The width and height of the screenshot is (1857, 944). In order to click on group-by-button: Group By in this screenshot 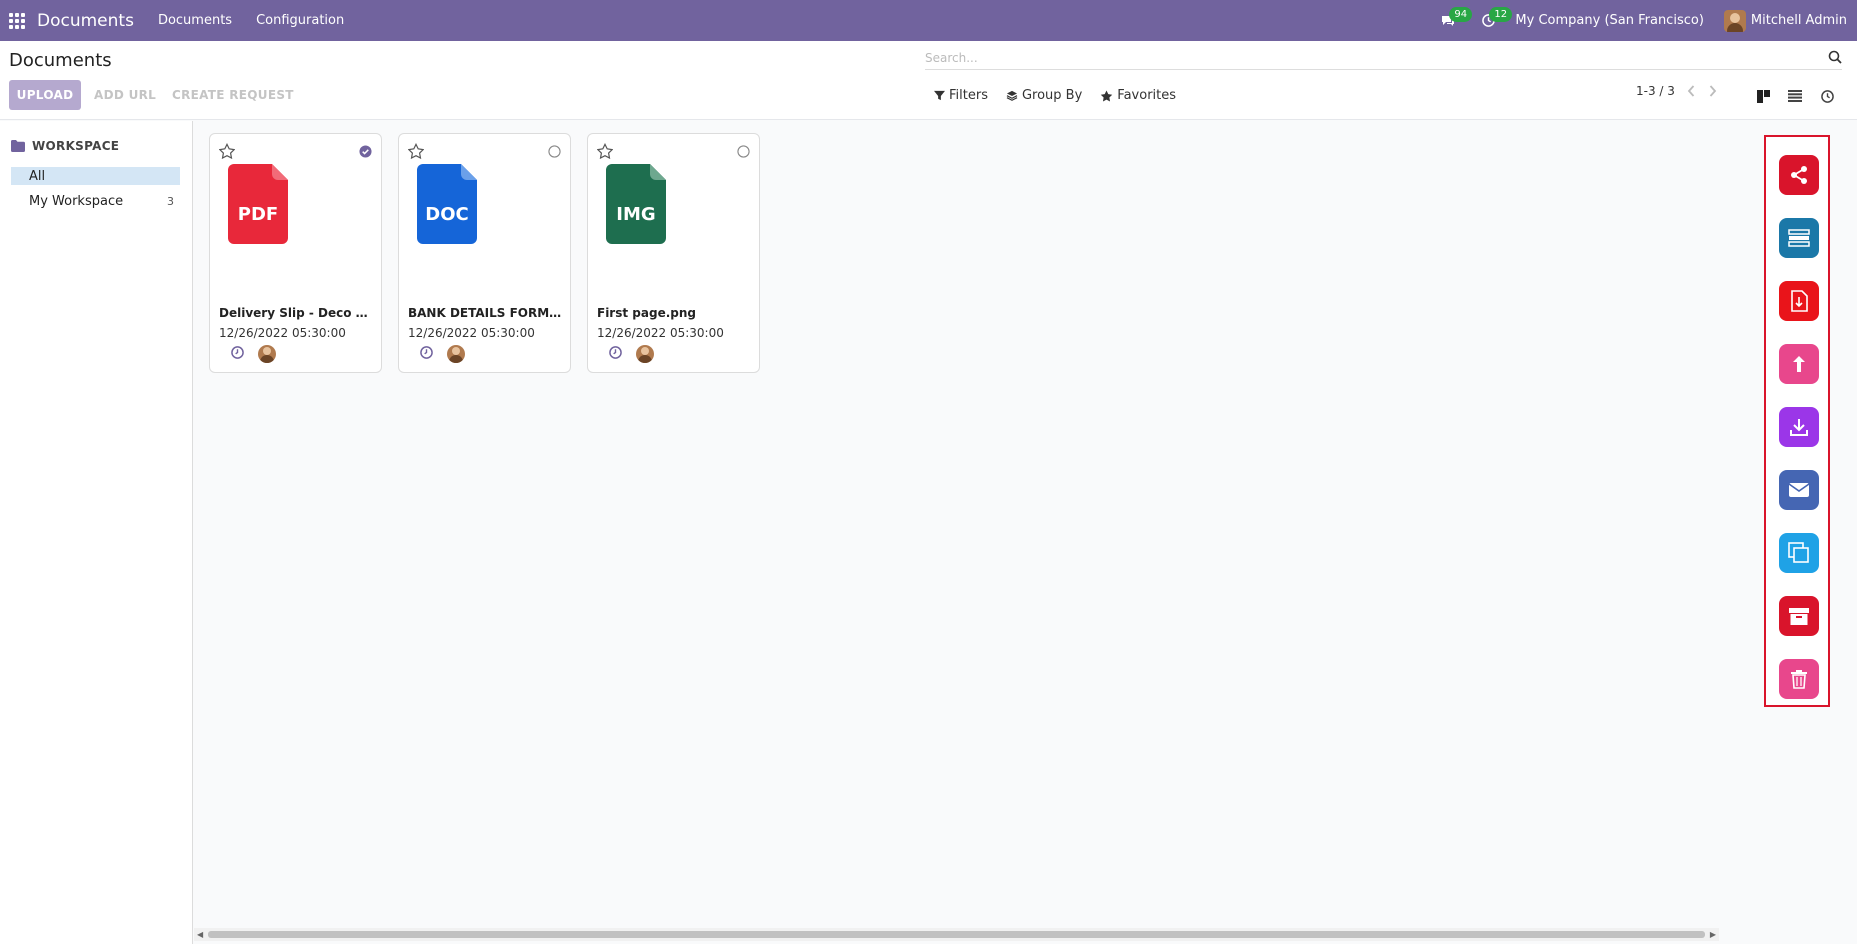, I will do `click(1044, 95)`.